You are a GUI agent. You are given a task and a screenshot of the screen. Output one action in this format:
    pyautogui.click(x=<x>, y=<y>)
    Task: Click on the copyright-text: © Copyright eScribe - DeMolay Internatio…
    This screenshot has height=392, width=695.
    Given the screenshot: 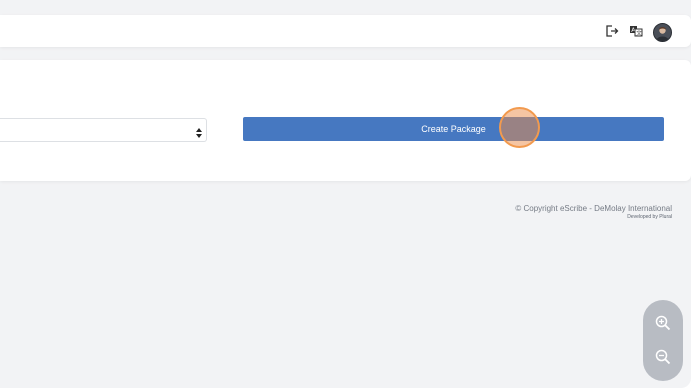 What is the action you would take?
    pyautogui.click(x=593, y=208)
    